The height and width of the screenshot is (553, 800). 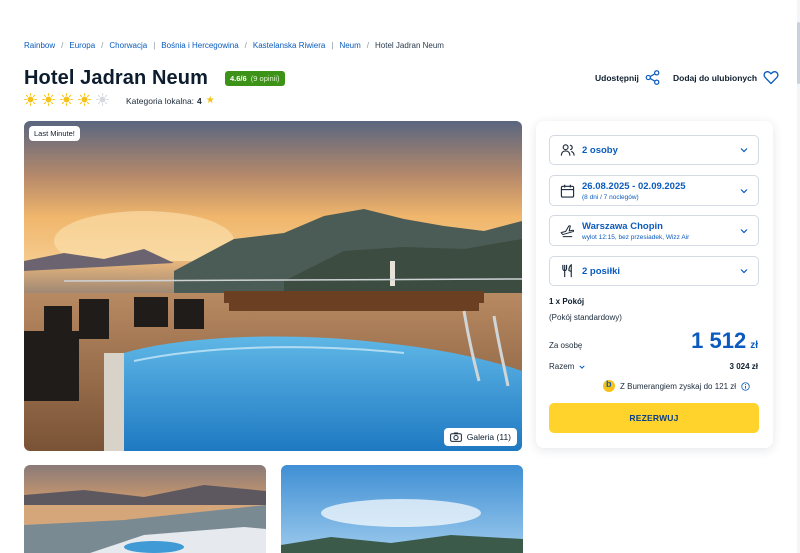 I want to click on price-per-person: 1 512 zł, so click(x=724, y=341).